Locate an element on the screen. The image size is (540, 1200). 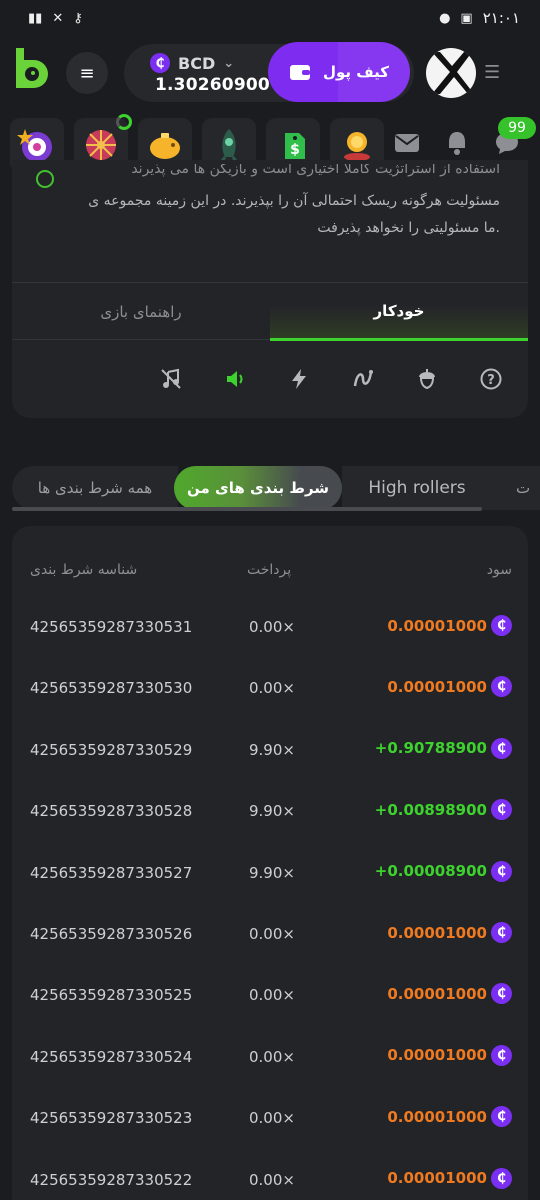
tab-game-guide: راهنمای بازی is located at coordinates (141, 312).